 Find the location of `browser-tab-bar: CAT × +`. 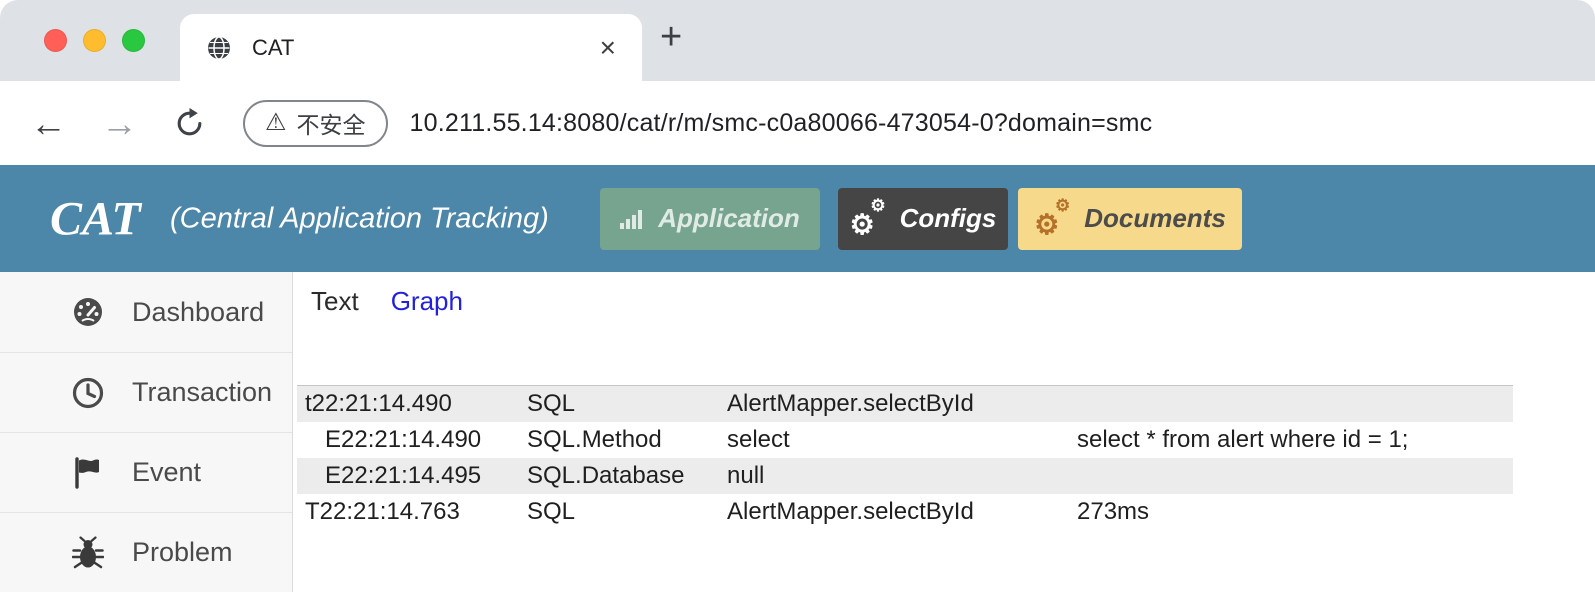

browser-tab-bar: CAT × + is located at coordinates (797, 40).